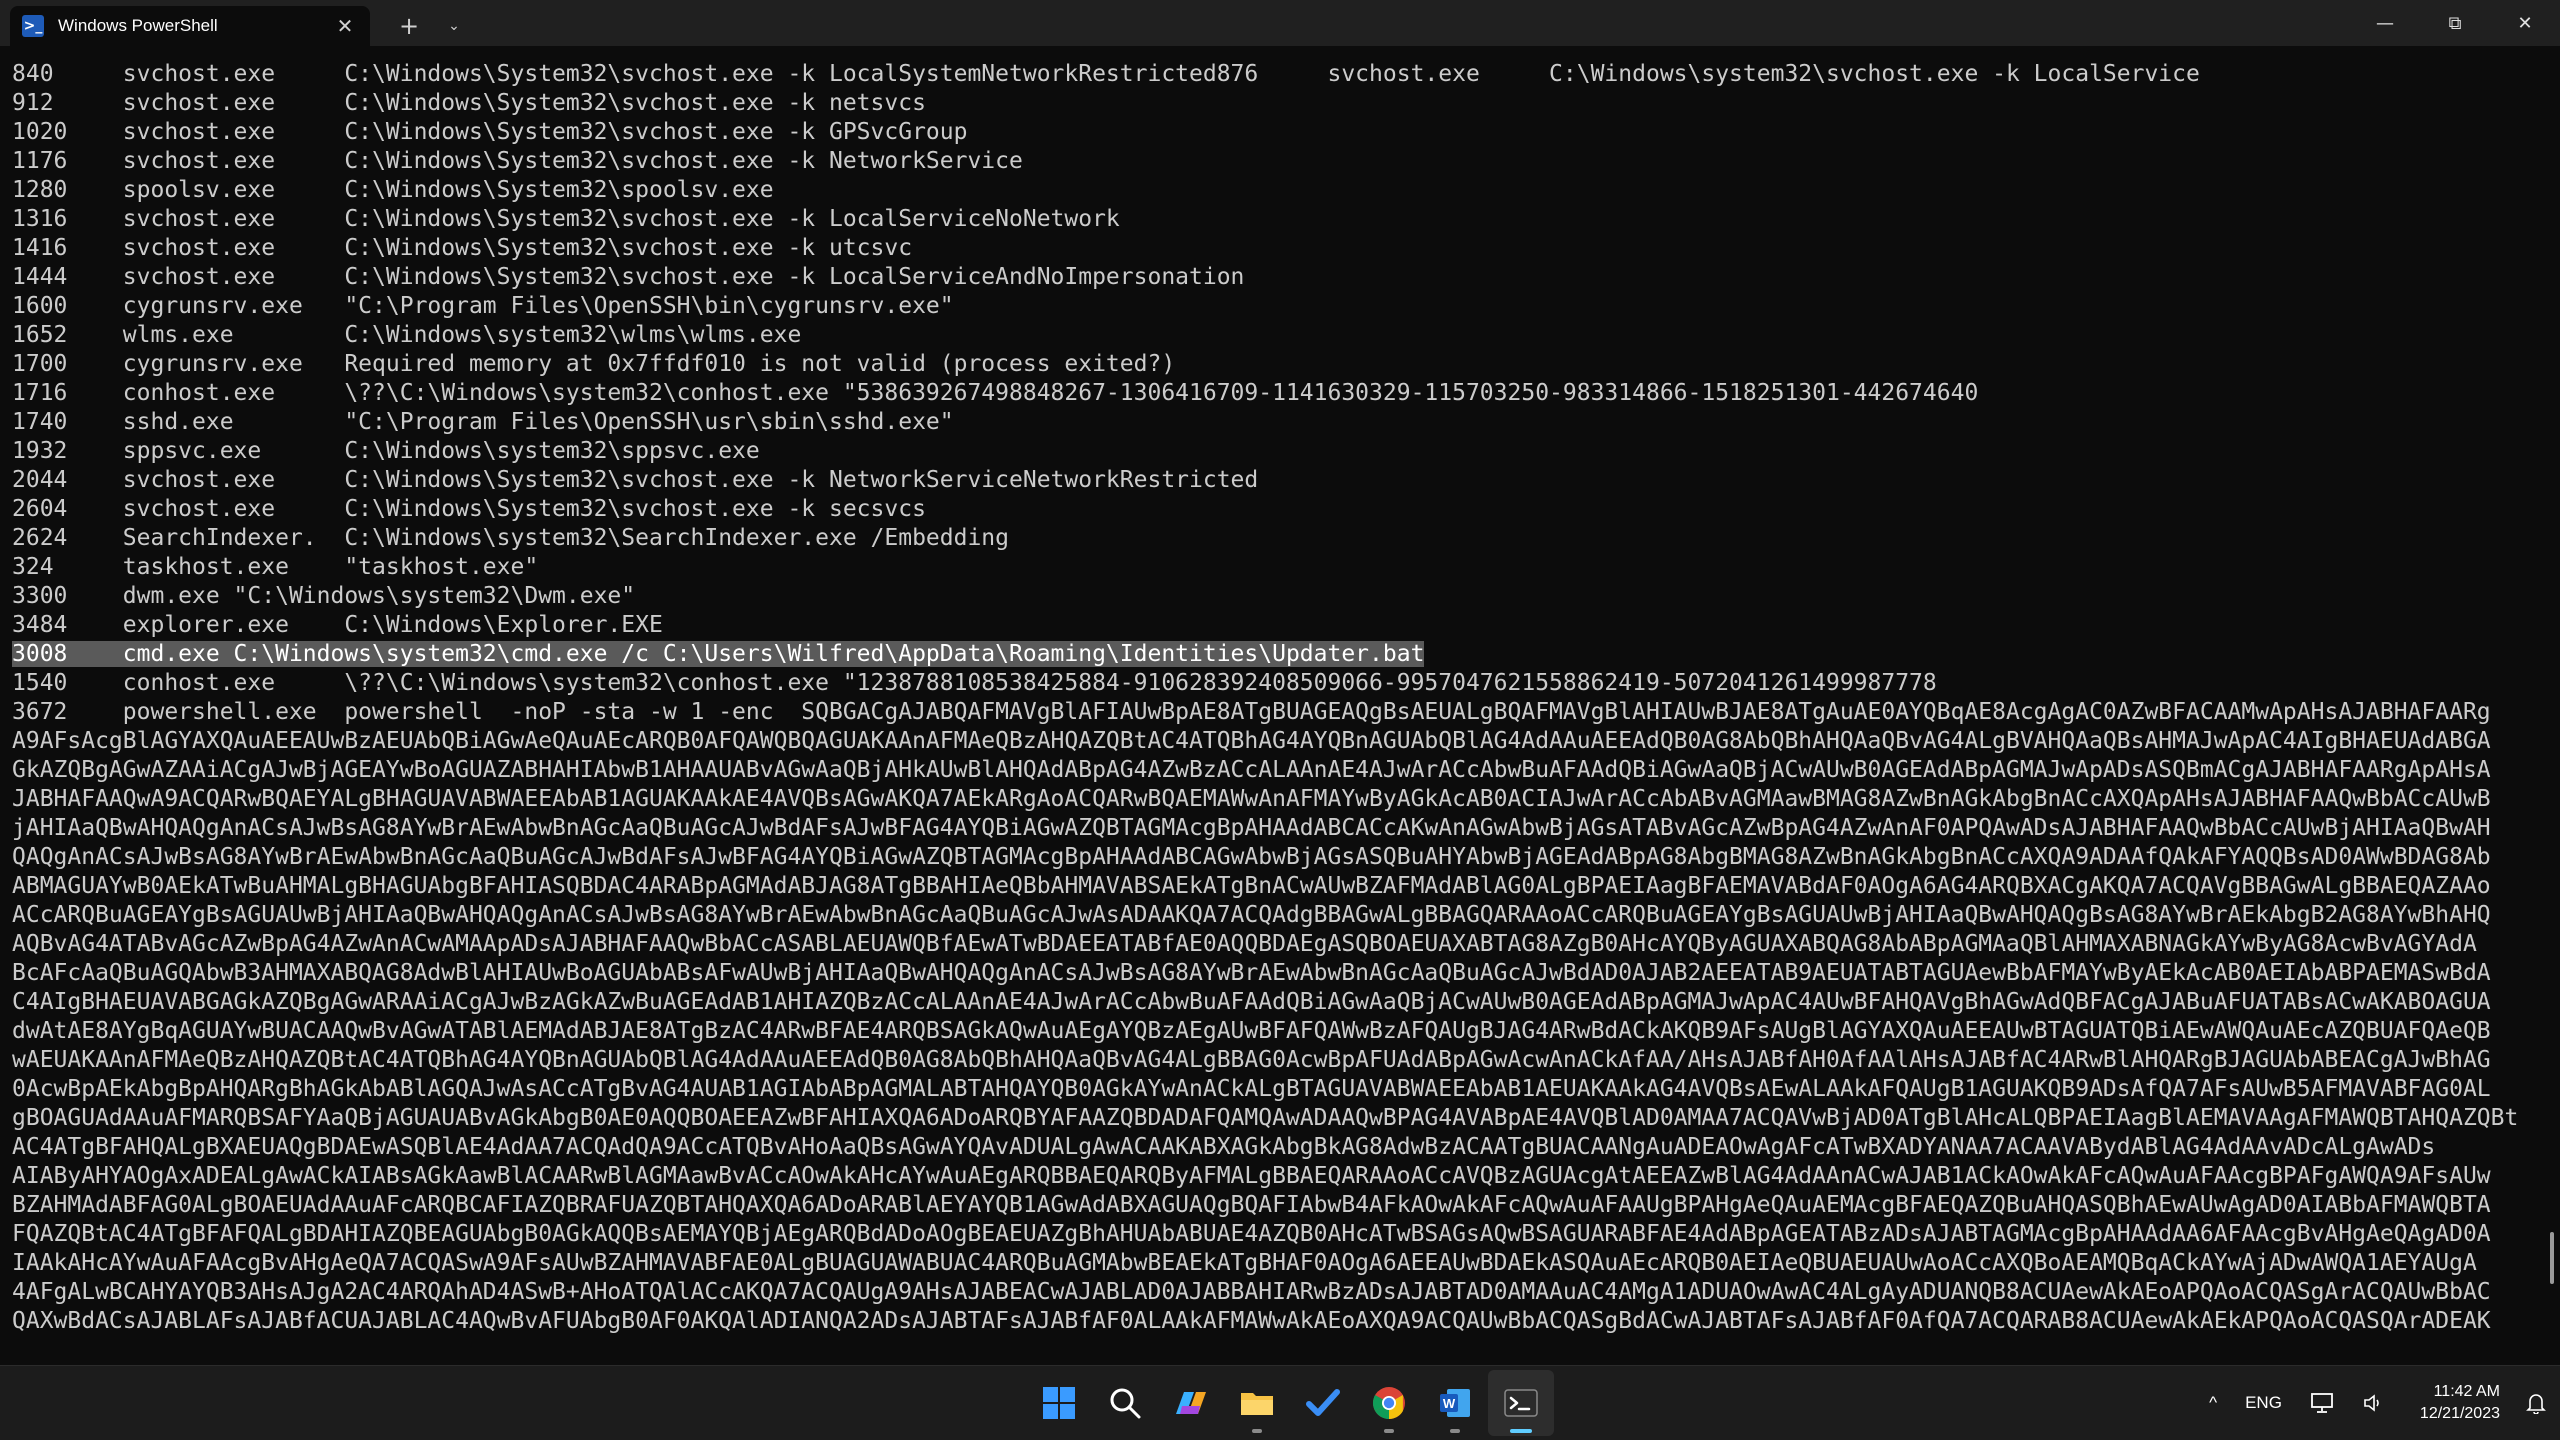 The image size is (2560, 1440). Describe the element at coordinates (1125, 1403) in the screenshot. I see `search-button` at that location.